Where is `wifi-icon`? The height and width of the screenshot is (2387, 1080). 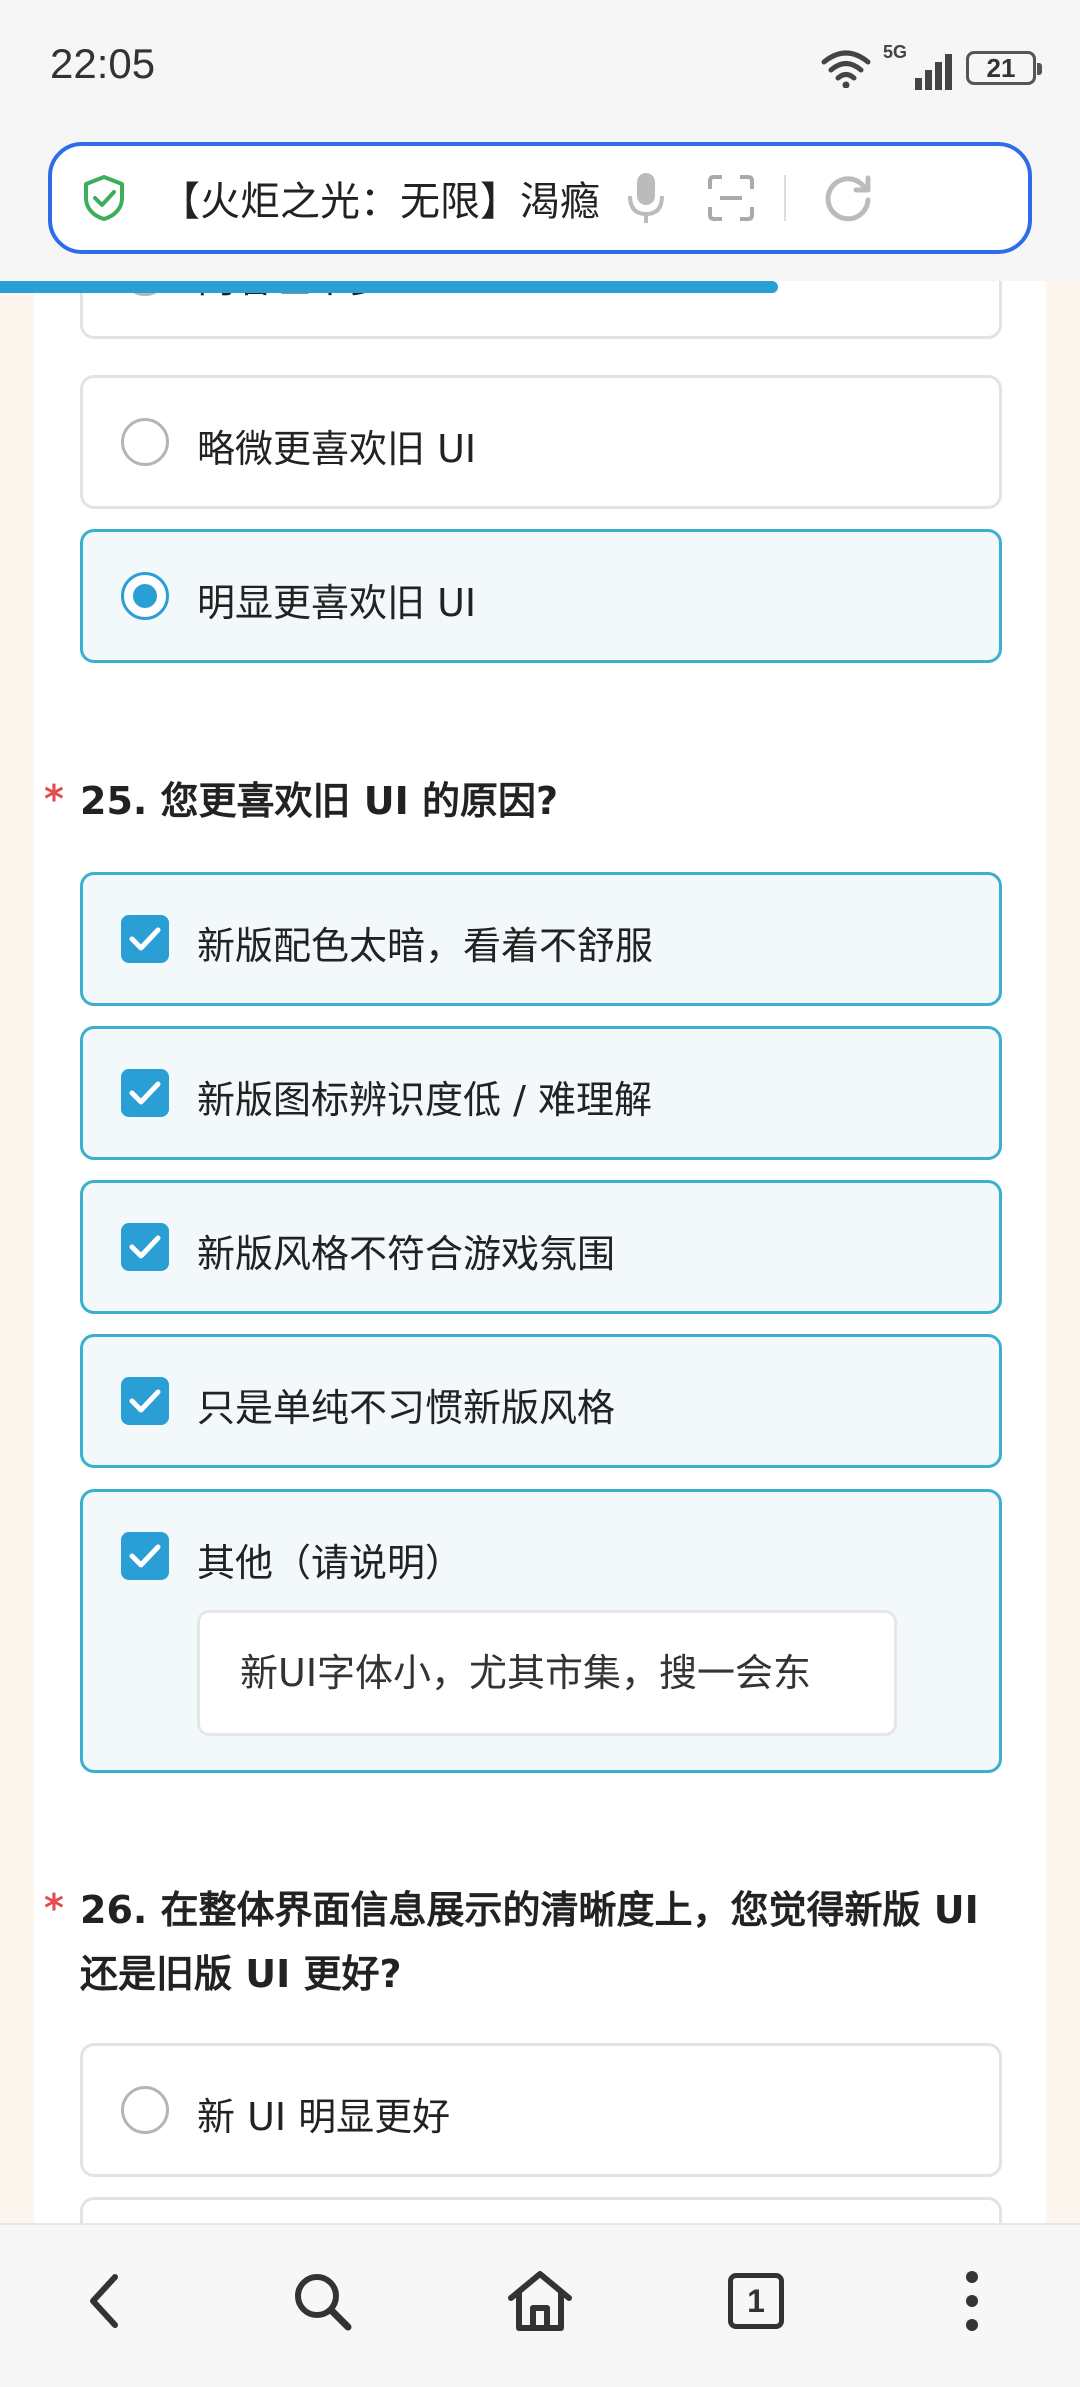
wifi-icon is located at coordinates (846, 69).